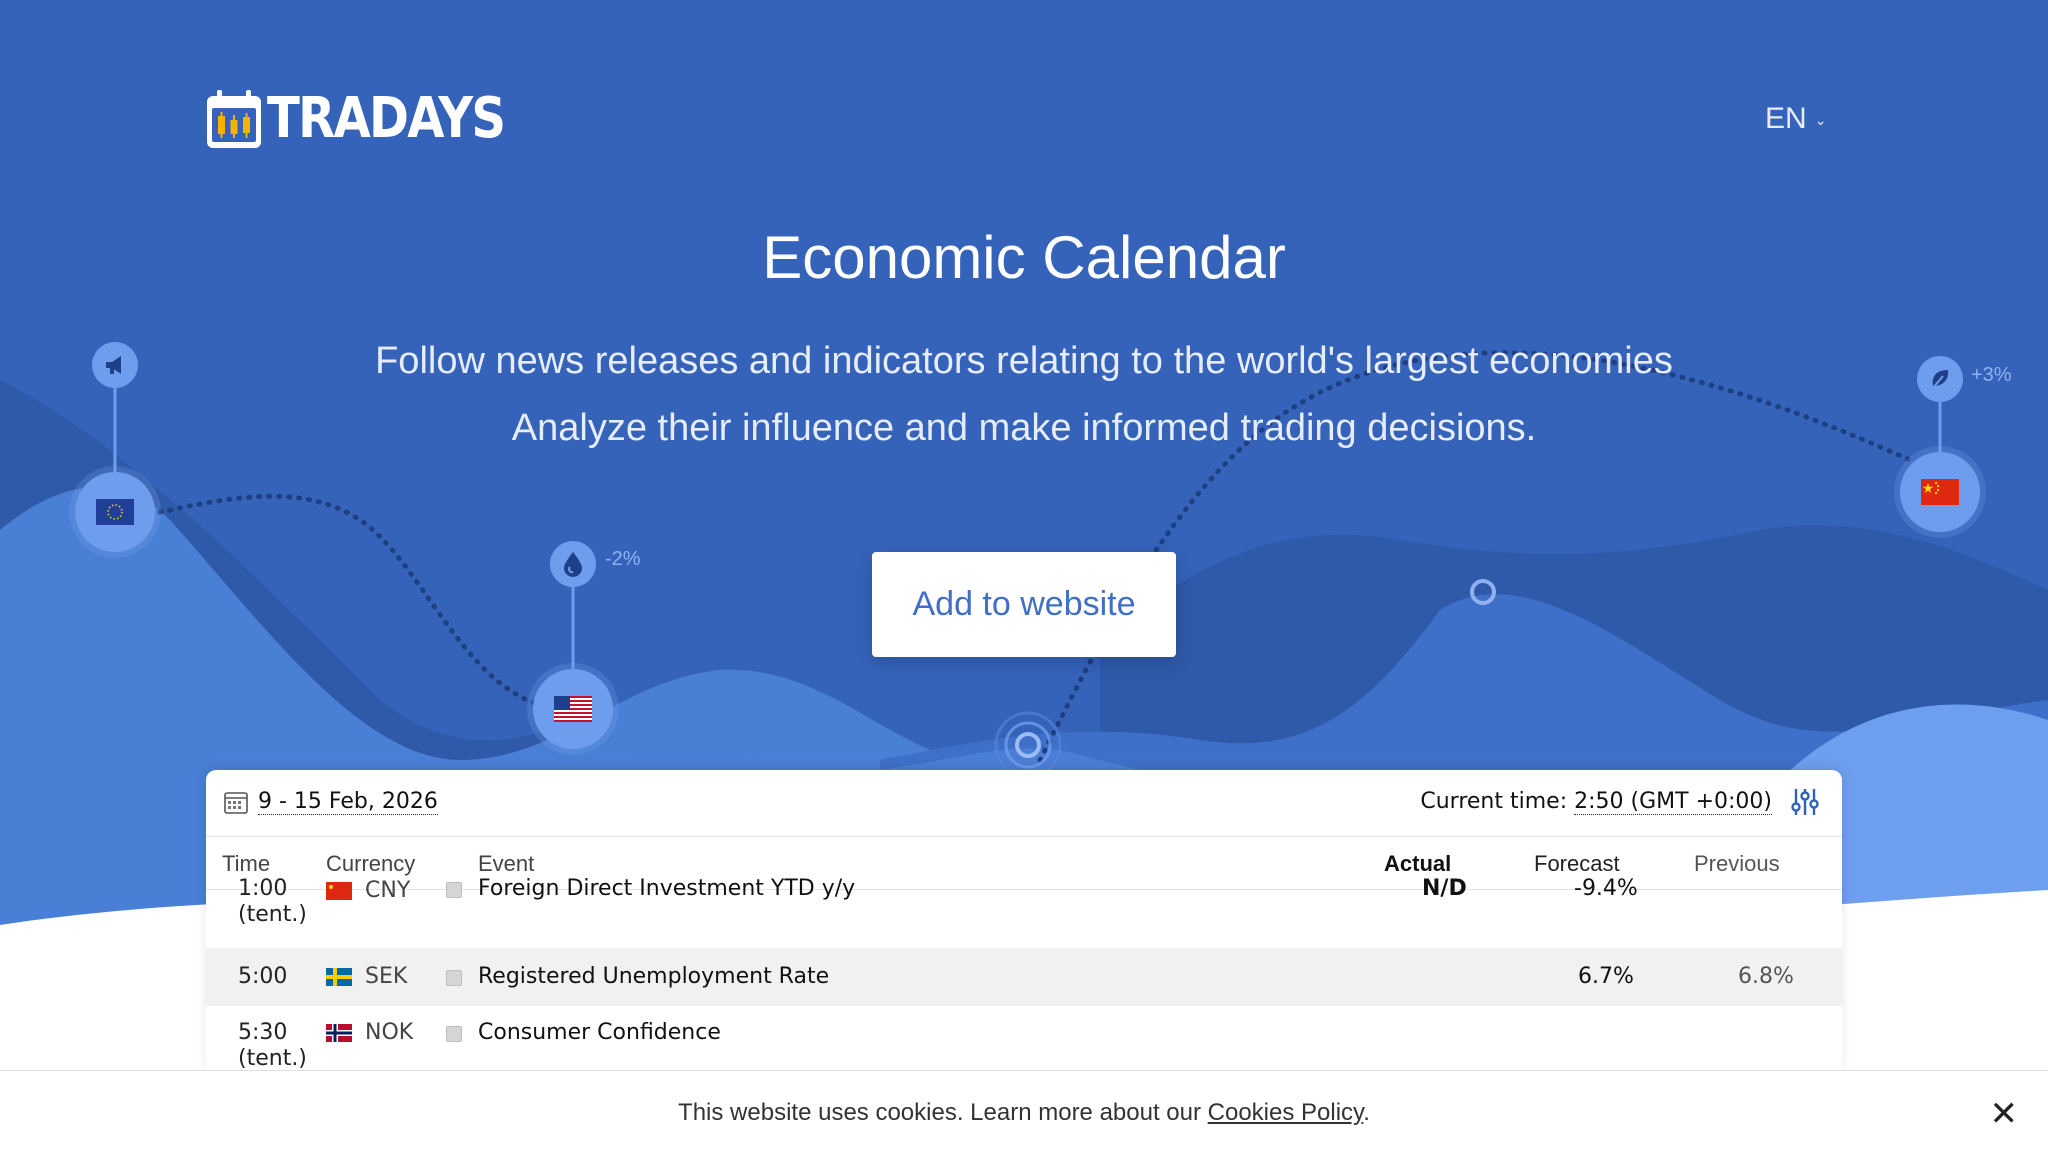  What do you see at coordinates (1366, 1112) in the screenshot?
I see `cookie-suffix: .` at bounding box center [1366, 1112].